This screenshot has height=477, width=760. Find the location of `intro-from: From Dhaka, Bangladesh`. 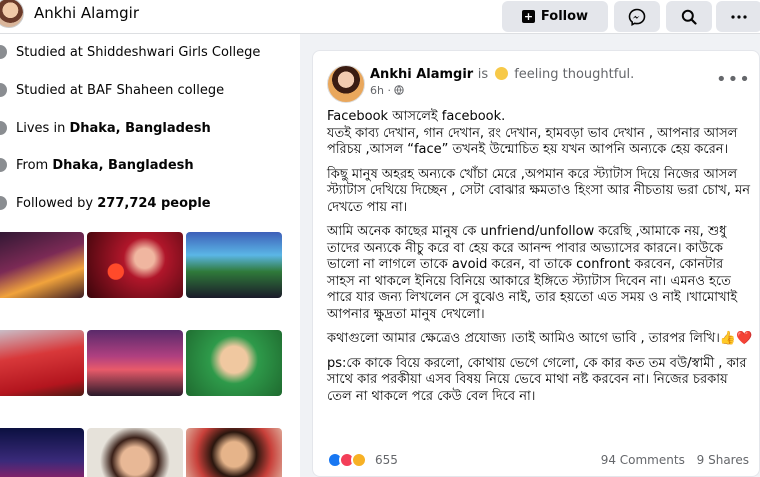

intro-from: From Dhaka, Bangladesh is located at coordinates (97, 165).